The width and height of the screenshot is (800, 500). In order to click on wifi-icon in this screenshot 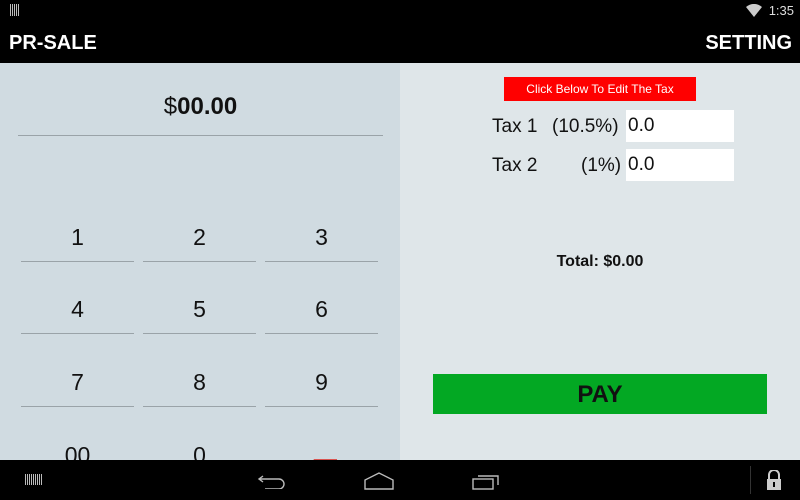, I will do `click(754, 10)`.